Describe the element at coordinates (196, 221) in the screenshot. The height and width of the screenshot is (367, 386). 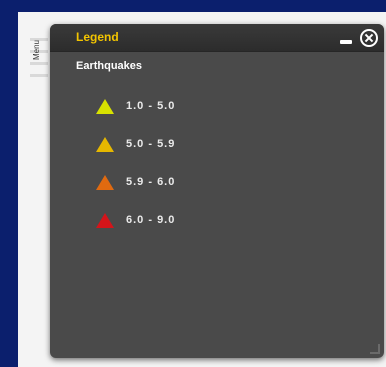
I see `legend-item: 6.0 - 9.0` at that location.